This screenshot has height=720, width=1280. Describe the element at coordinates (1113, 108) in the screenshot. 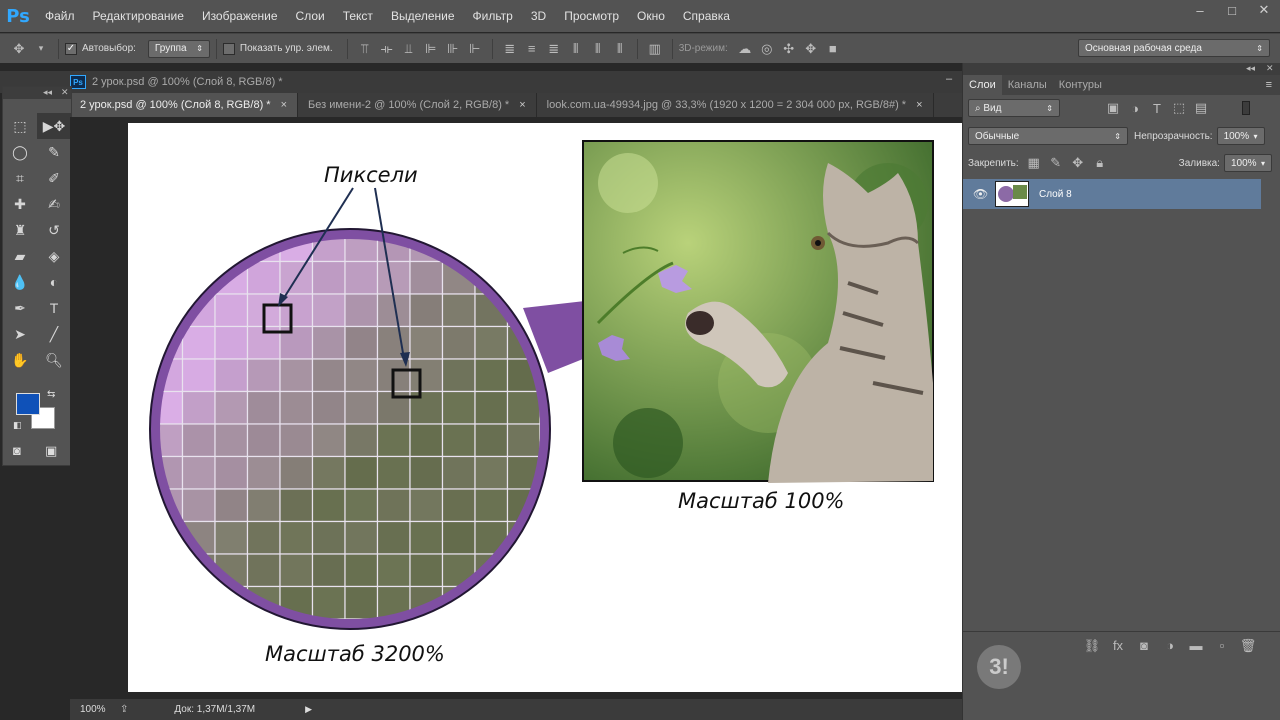

I see `filter-pixel-icon: ▣` at that location.